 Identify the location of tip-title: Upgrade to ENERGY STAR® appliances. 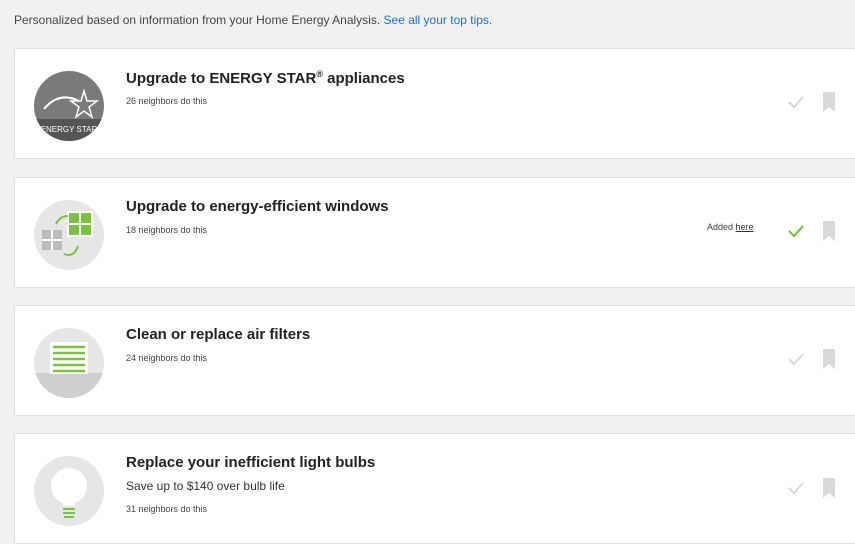
(265, 78).